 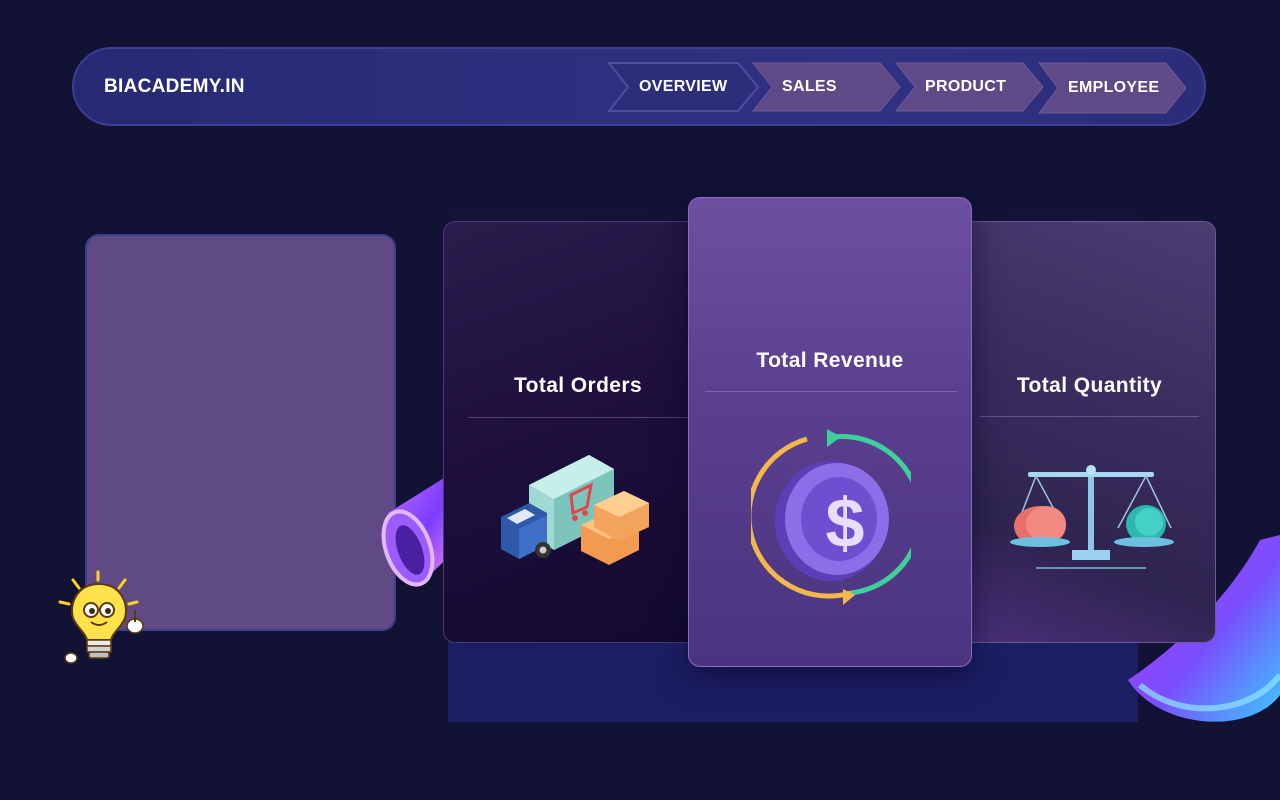 What do you see at coordinates (578, 385) in the screenshot?
I see `card-title: Total Orders` at bounding box center [578, 385].